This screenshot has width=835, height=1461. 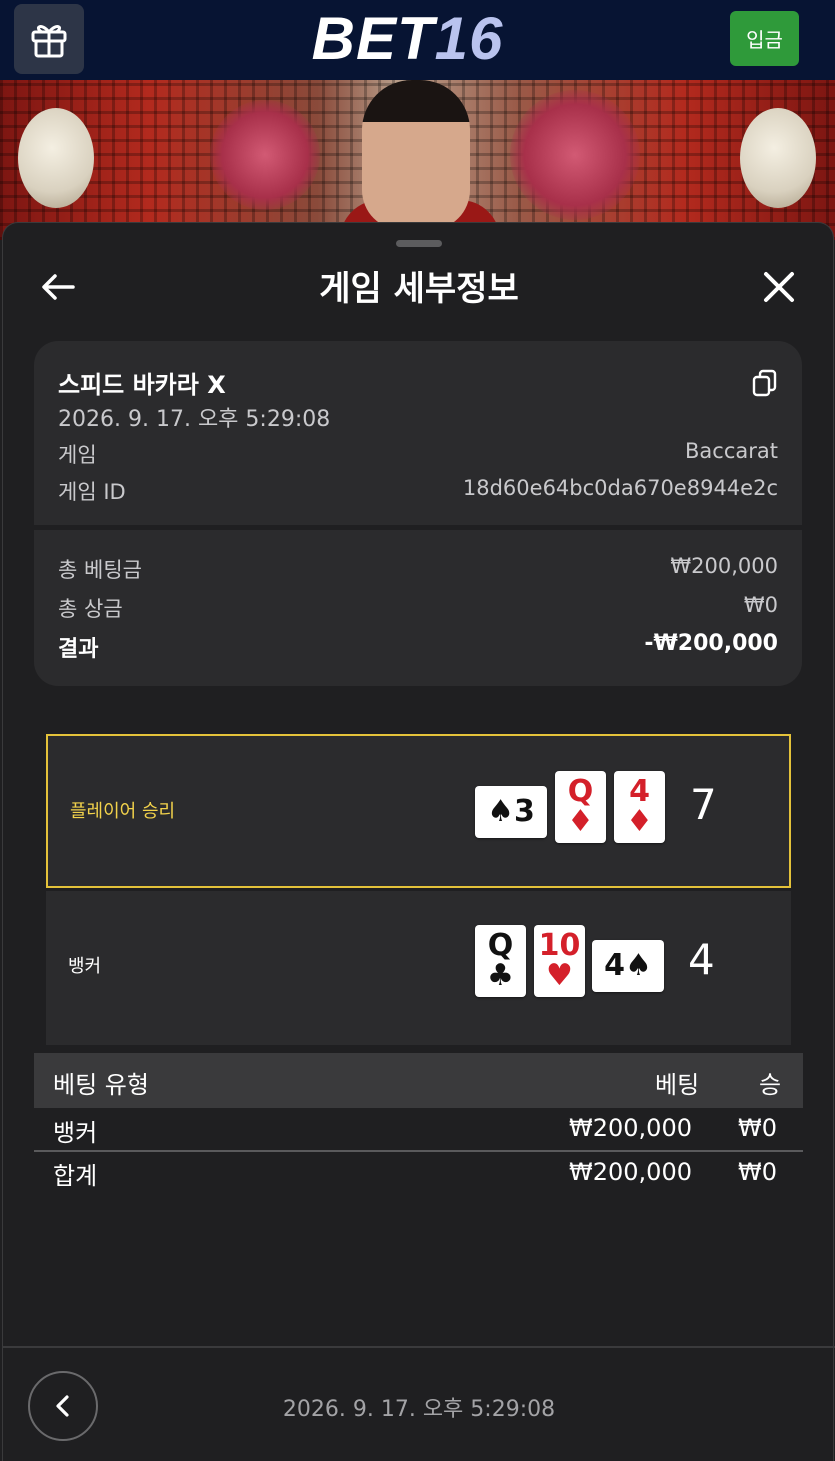 What do you see at coordinates (630, 1172) in the screenshot?
I see `table-total-bet: ₩200,000` at bounding box center [630, 1172].